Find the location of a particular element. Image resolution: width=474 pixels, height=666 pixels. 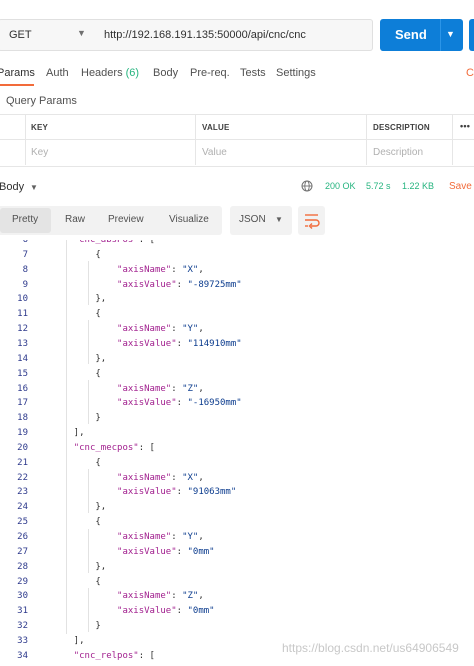

tab-headers: Headers (6) is located at coordinates (110, 73).